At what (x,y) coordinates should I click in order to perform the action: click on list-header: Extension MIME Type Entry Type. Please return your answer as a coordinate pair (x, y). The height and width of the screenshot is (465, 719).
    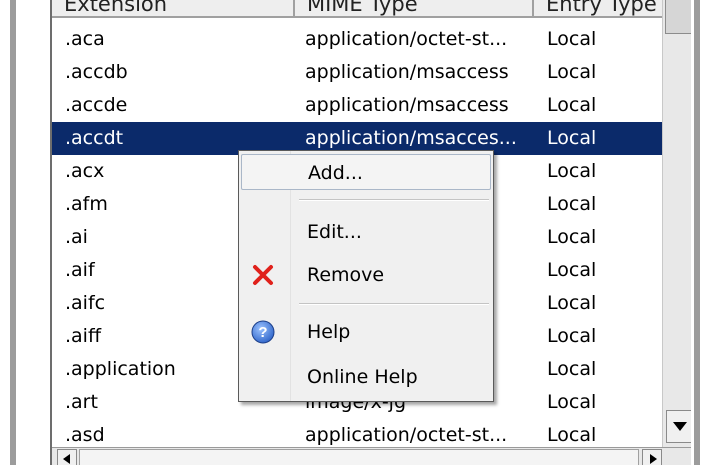
    Looking at the image, I should click on (357, 9).